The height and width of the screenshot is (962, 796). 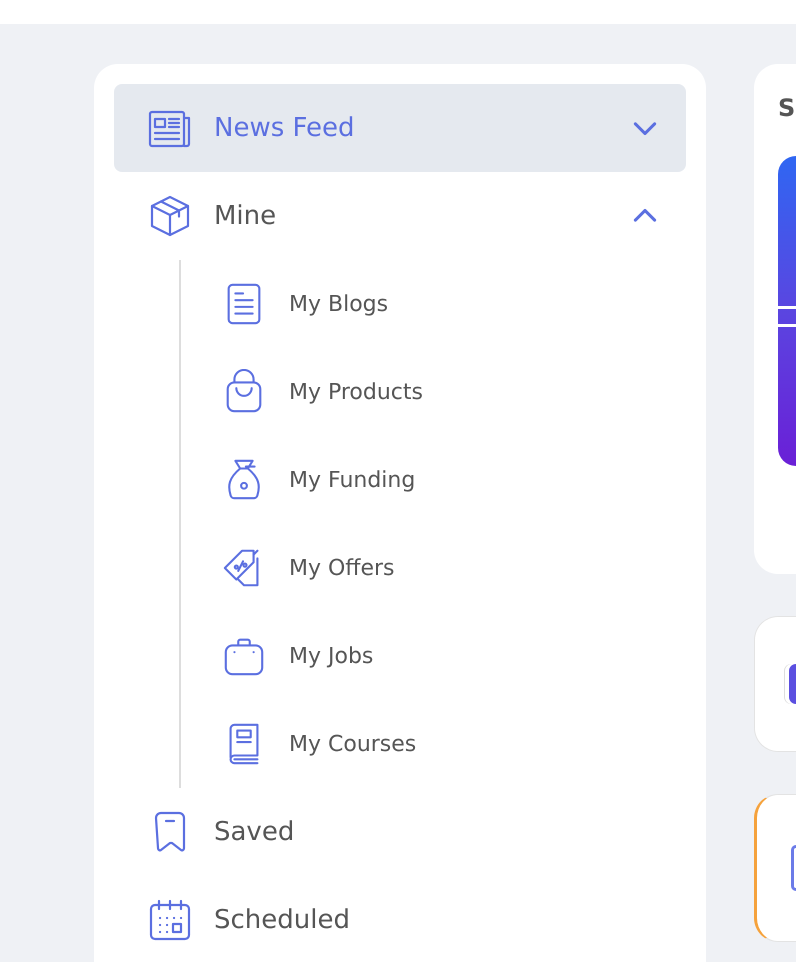 What do you see at coordinates (787, 109) in the screenshot?
I see `card-heading: S` at bounding box center [787, 109].